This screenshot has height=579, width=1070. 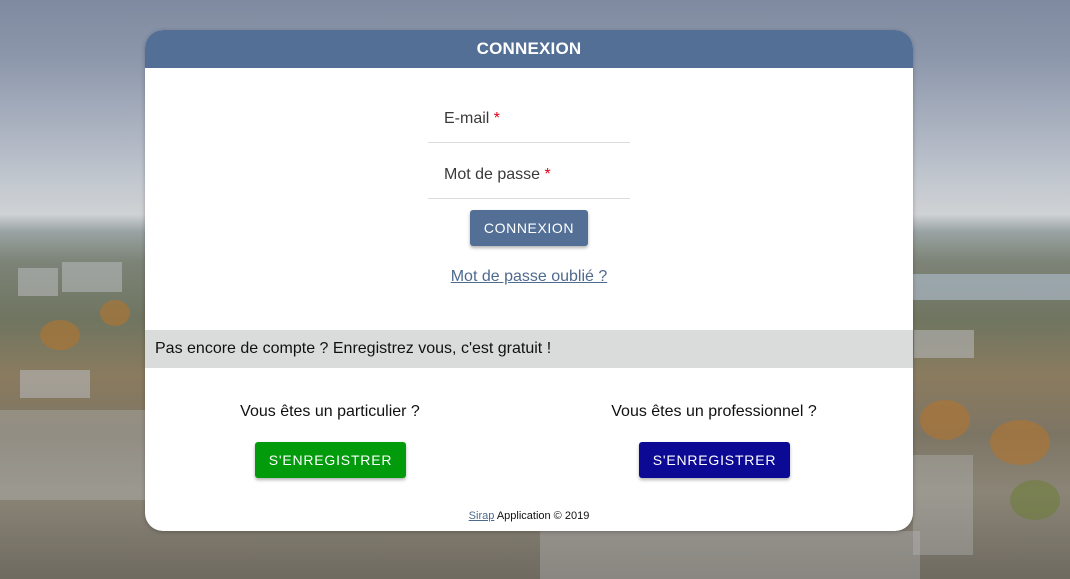 I want to click on email-field: E-mail *, so click(x=529, y=122).